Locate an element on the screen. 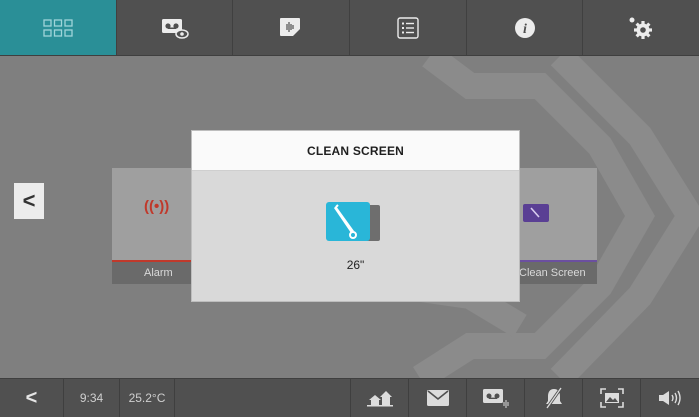  tab-voicemail-view is located at coordinates (175, 27).